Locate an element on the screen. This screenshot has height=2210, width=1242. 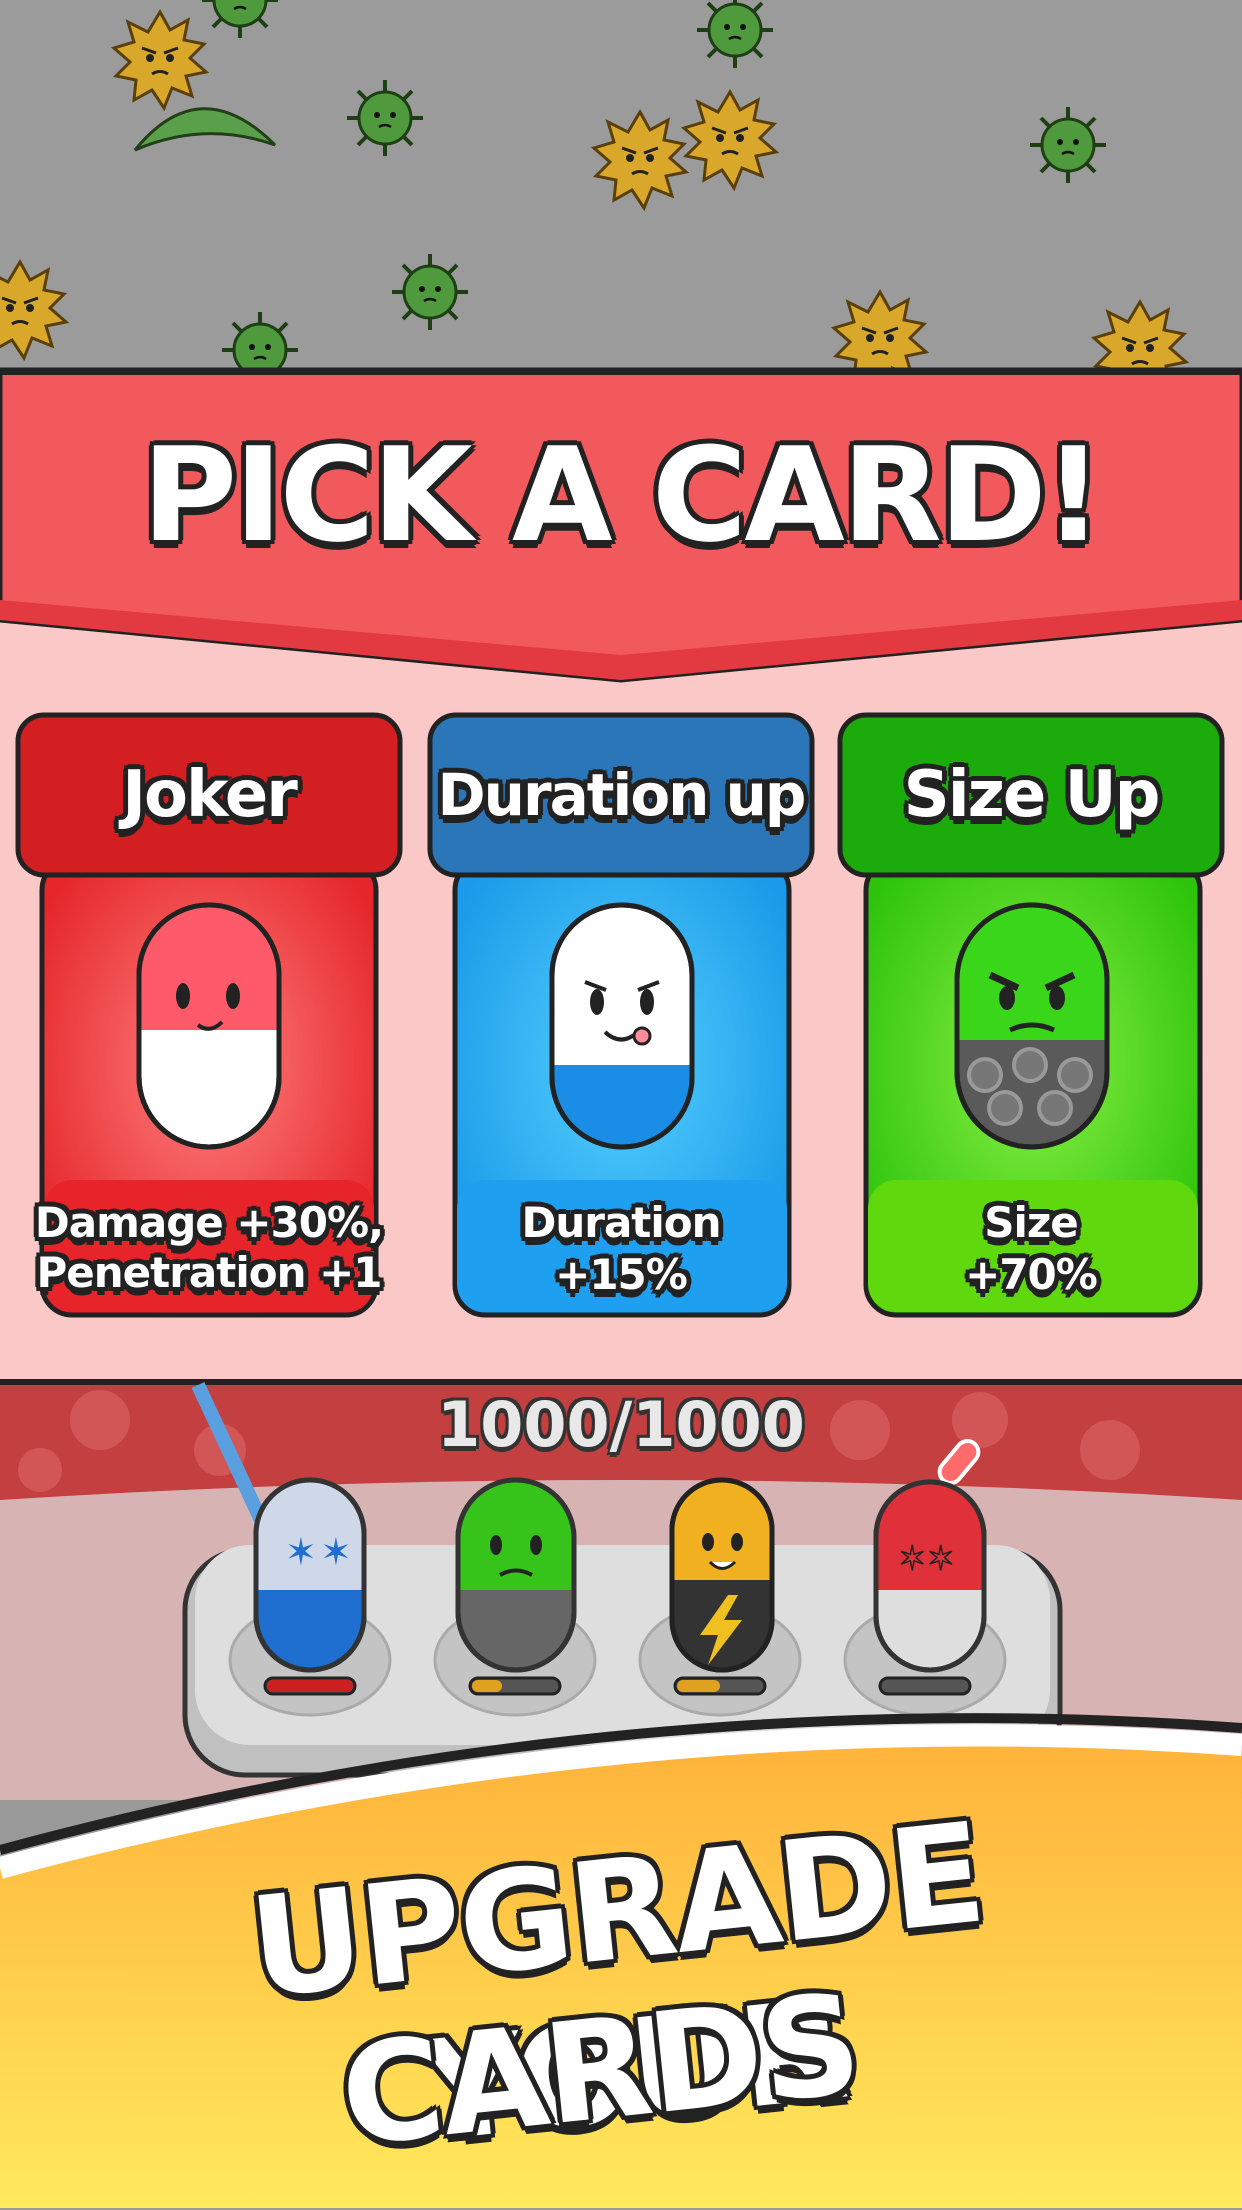
banner-title: PICK A CARD! is located at coordinates (622, 495).